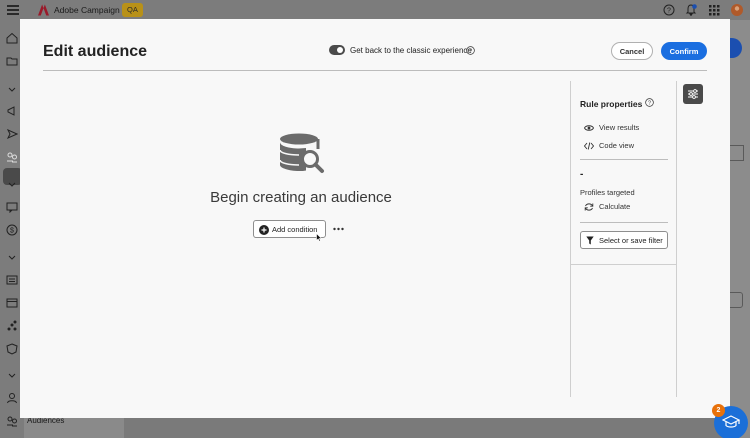 The image size is (750, 438). Describe the element at coordinates (132, 10) in the screenshot. I see `env-badge: QA` at that location.